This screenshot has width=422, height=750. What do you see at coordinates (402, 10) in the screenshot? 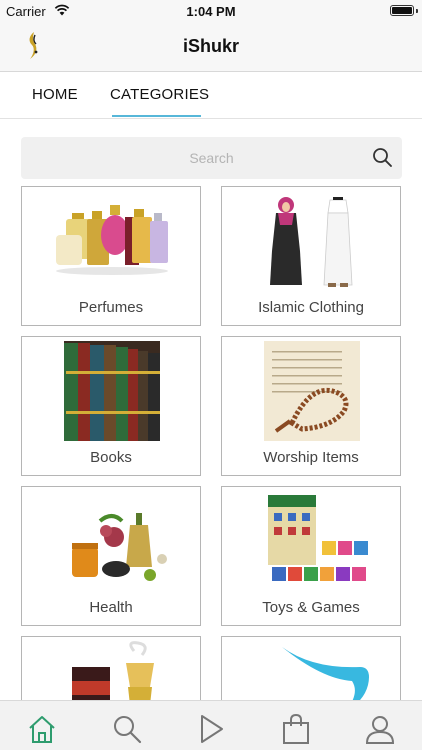
I see `battery-icon` at bounding box center [402, 10].